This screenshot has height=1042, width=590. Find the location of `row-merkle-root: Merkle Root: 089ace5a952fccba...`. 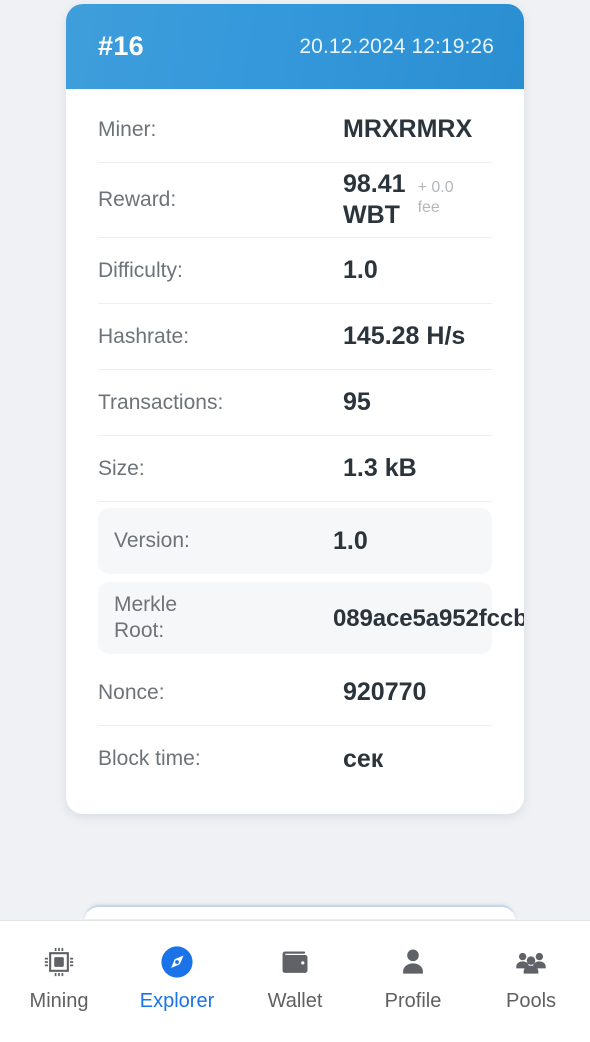

row-merkle-root: Merkle Root: 089ace5a952fccba... is located at coordinates (311, 618).